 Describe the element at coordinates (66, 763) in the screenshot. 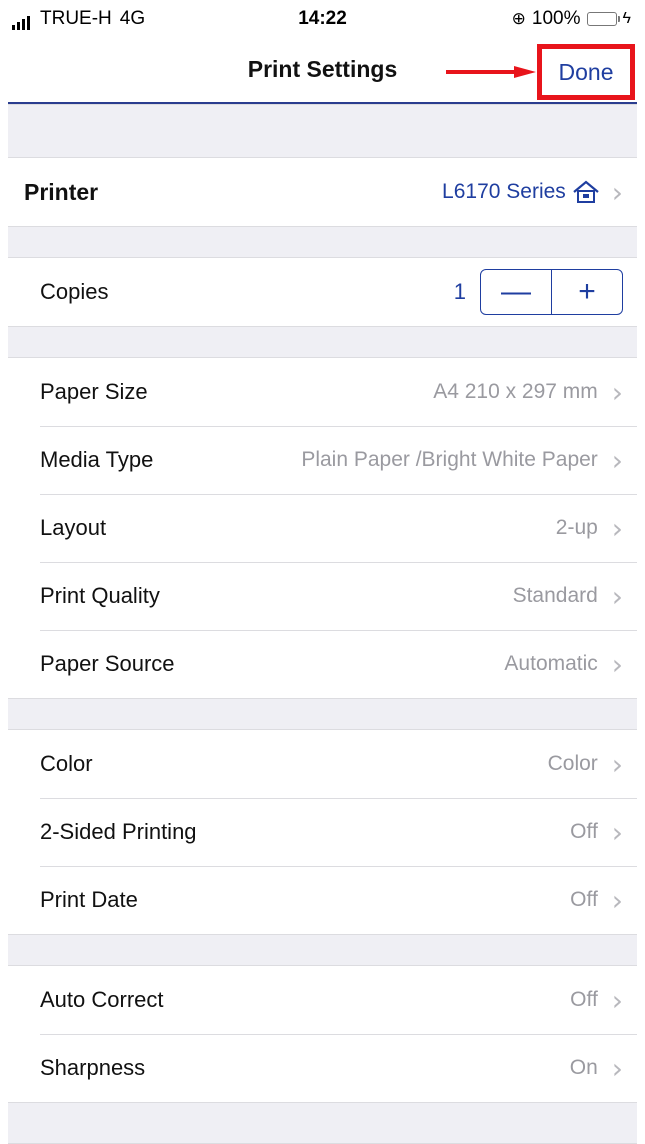

I see `setting-label: Color` at that location.